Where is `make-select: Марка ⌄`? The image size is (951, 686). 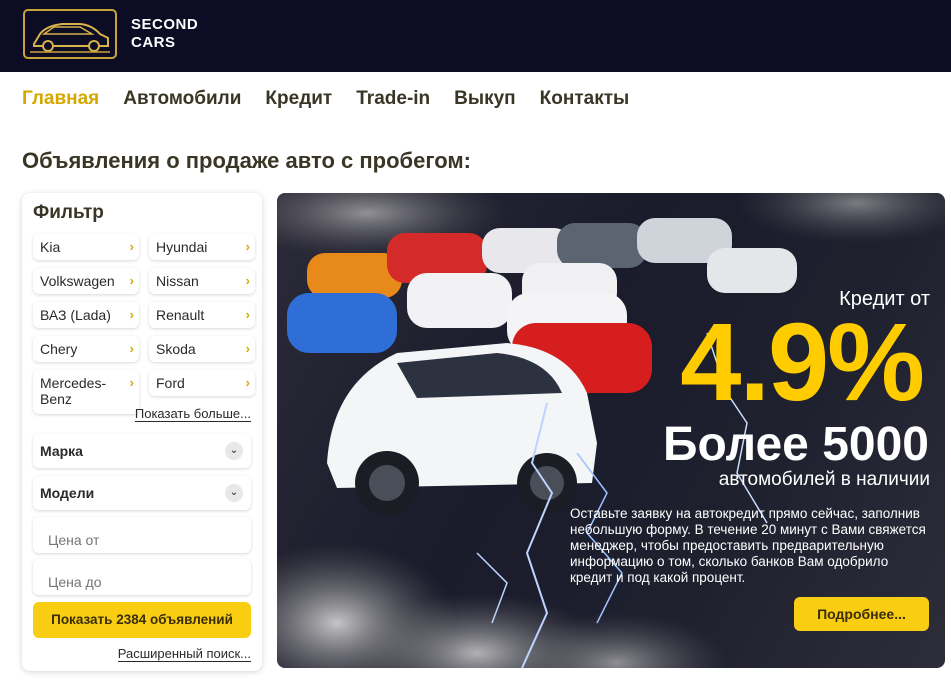 make-select: Марка ⌄ is located at coordinates (142, 451).